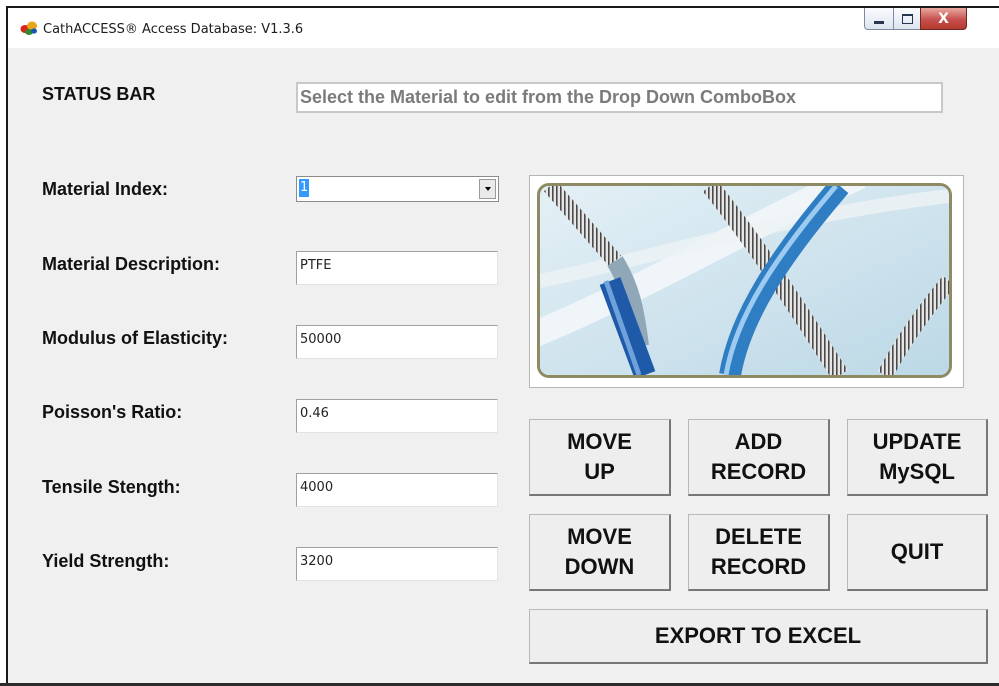 The width and height of the screenshot is (999, 686). I want to click on delete-record-label-line-2: RECORD, so click(758, 566).